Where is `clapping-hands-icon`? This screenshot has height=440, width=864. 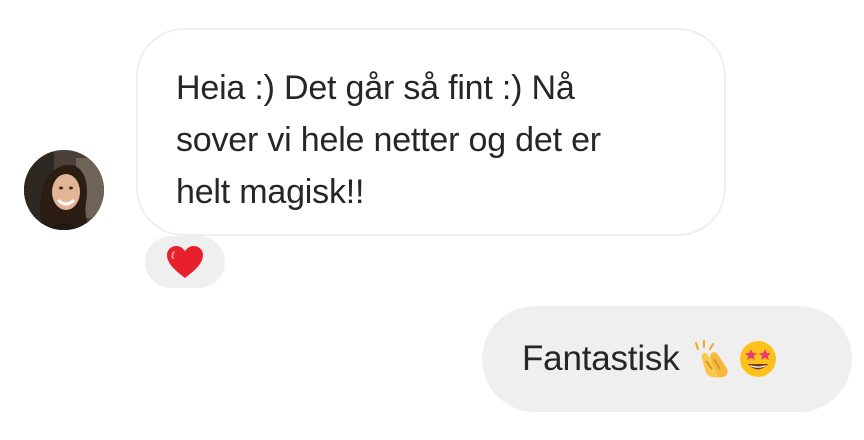
clapping-hands-icon is located at coordinates (714, 359).